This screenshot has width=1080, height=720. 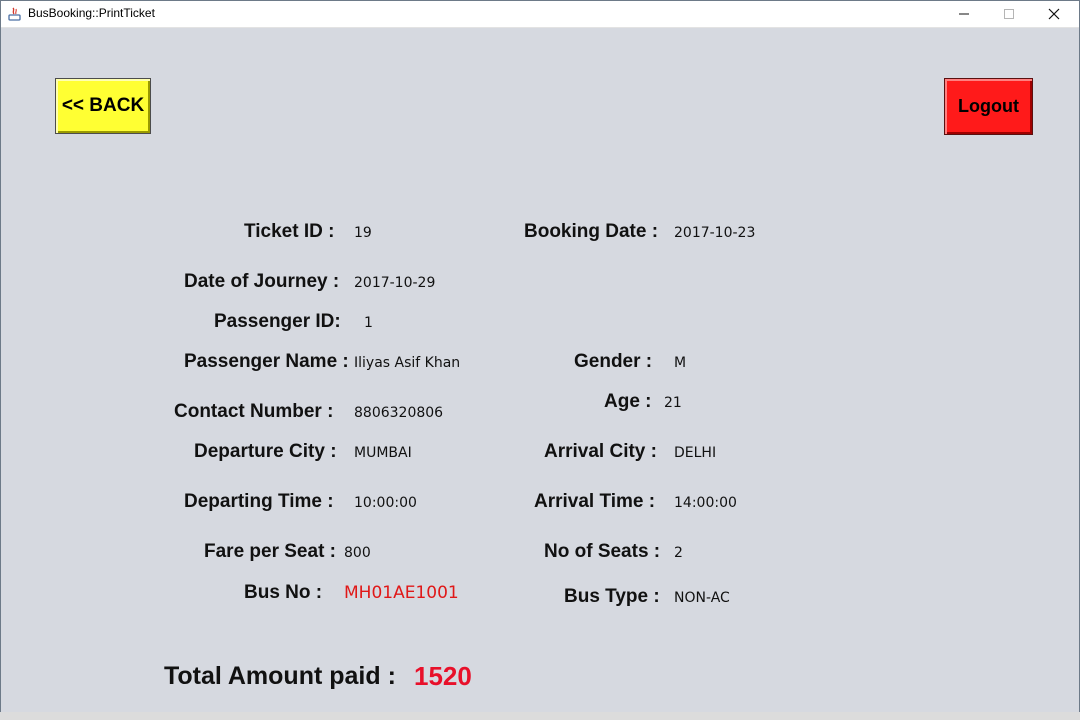 I want to click on booking-date-value: 2017-10-23, so click(x=715, y=233).